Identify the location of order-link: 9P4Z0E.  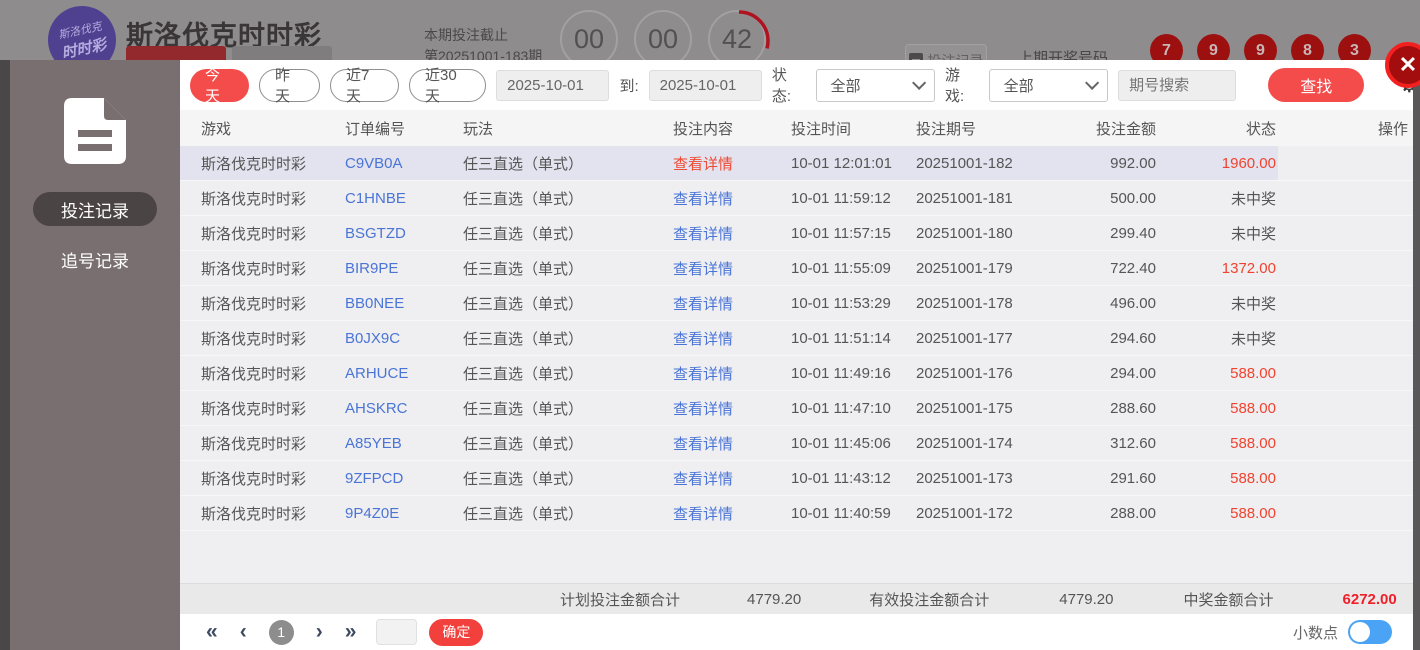
(404, 513).